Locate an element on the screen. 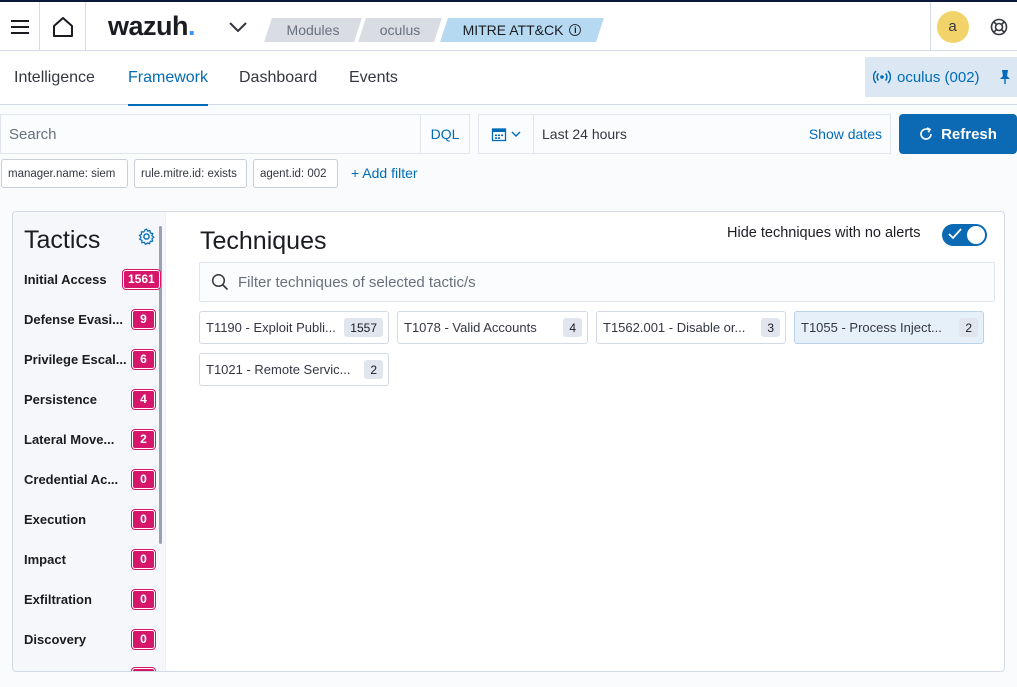 This screenshot has width=1017, height=687. tactic-impact: Impact 0 is located at coordinates (86, 559).